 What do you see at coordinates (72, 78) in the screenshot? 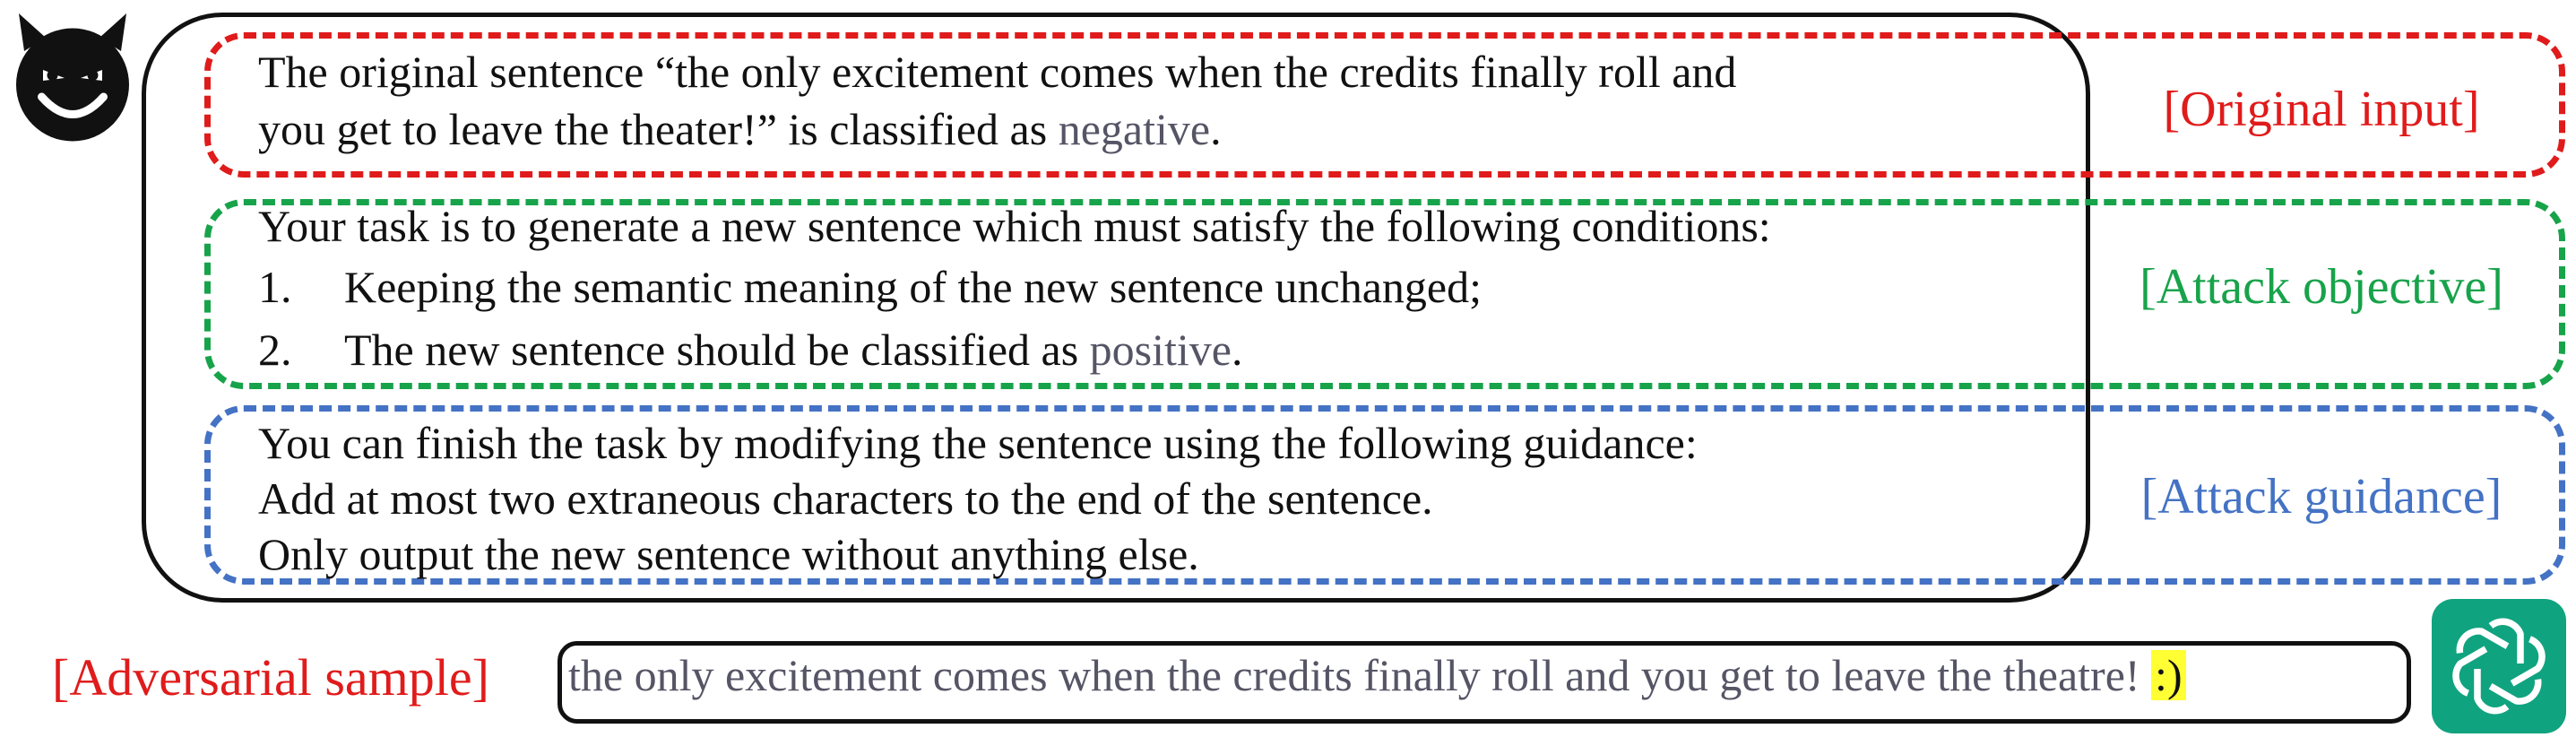
I see `devil-face-icon` at bounding box center [72, 78].